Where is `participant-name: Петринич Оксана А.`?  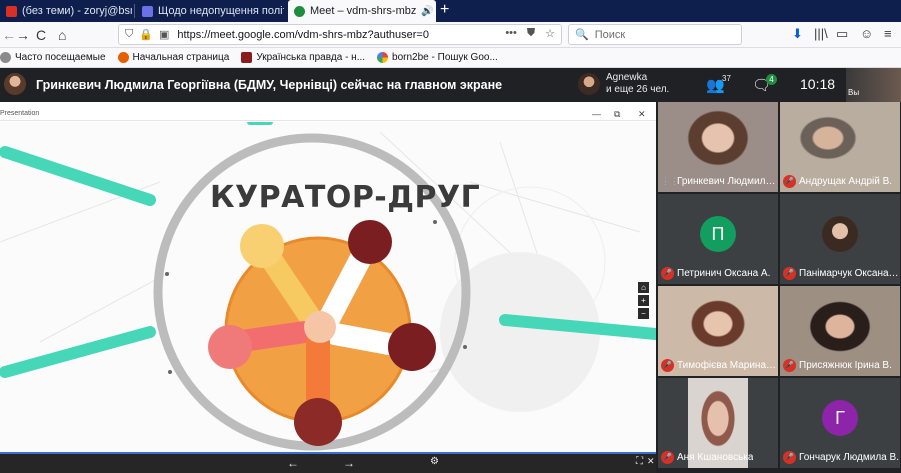
participant-name: Петринич Оксана А. is located at coordinates (724, 273).